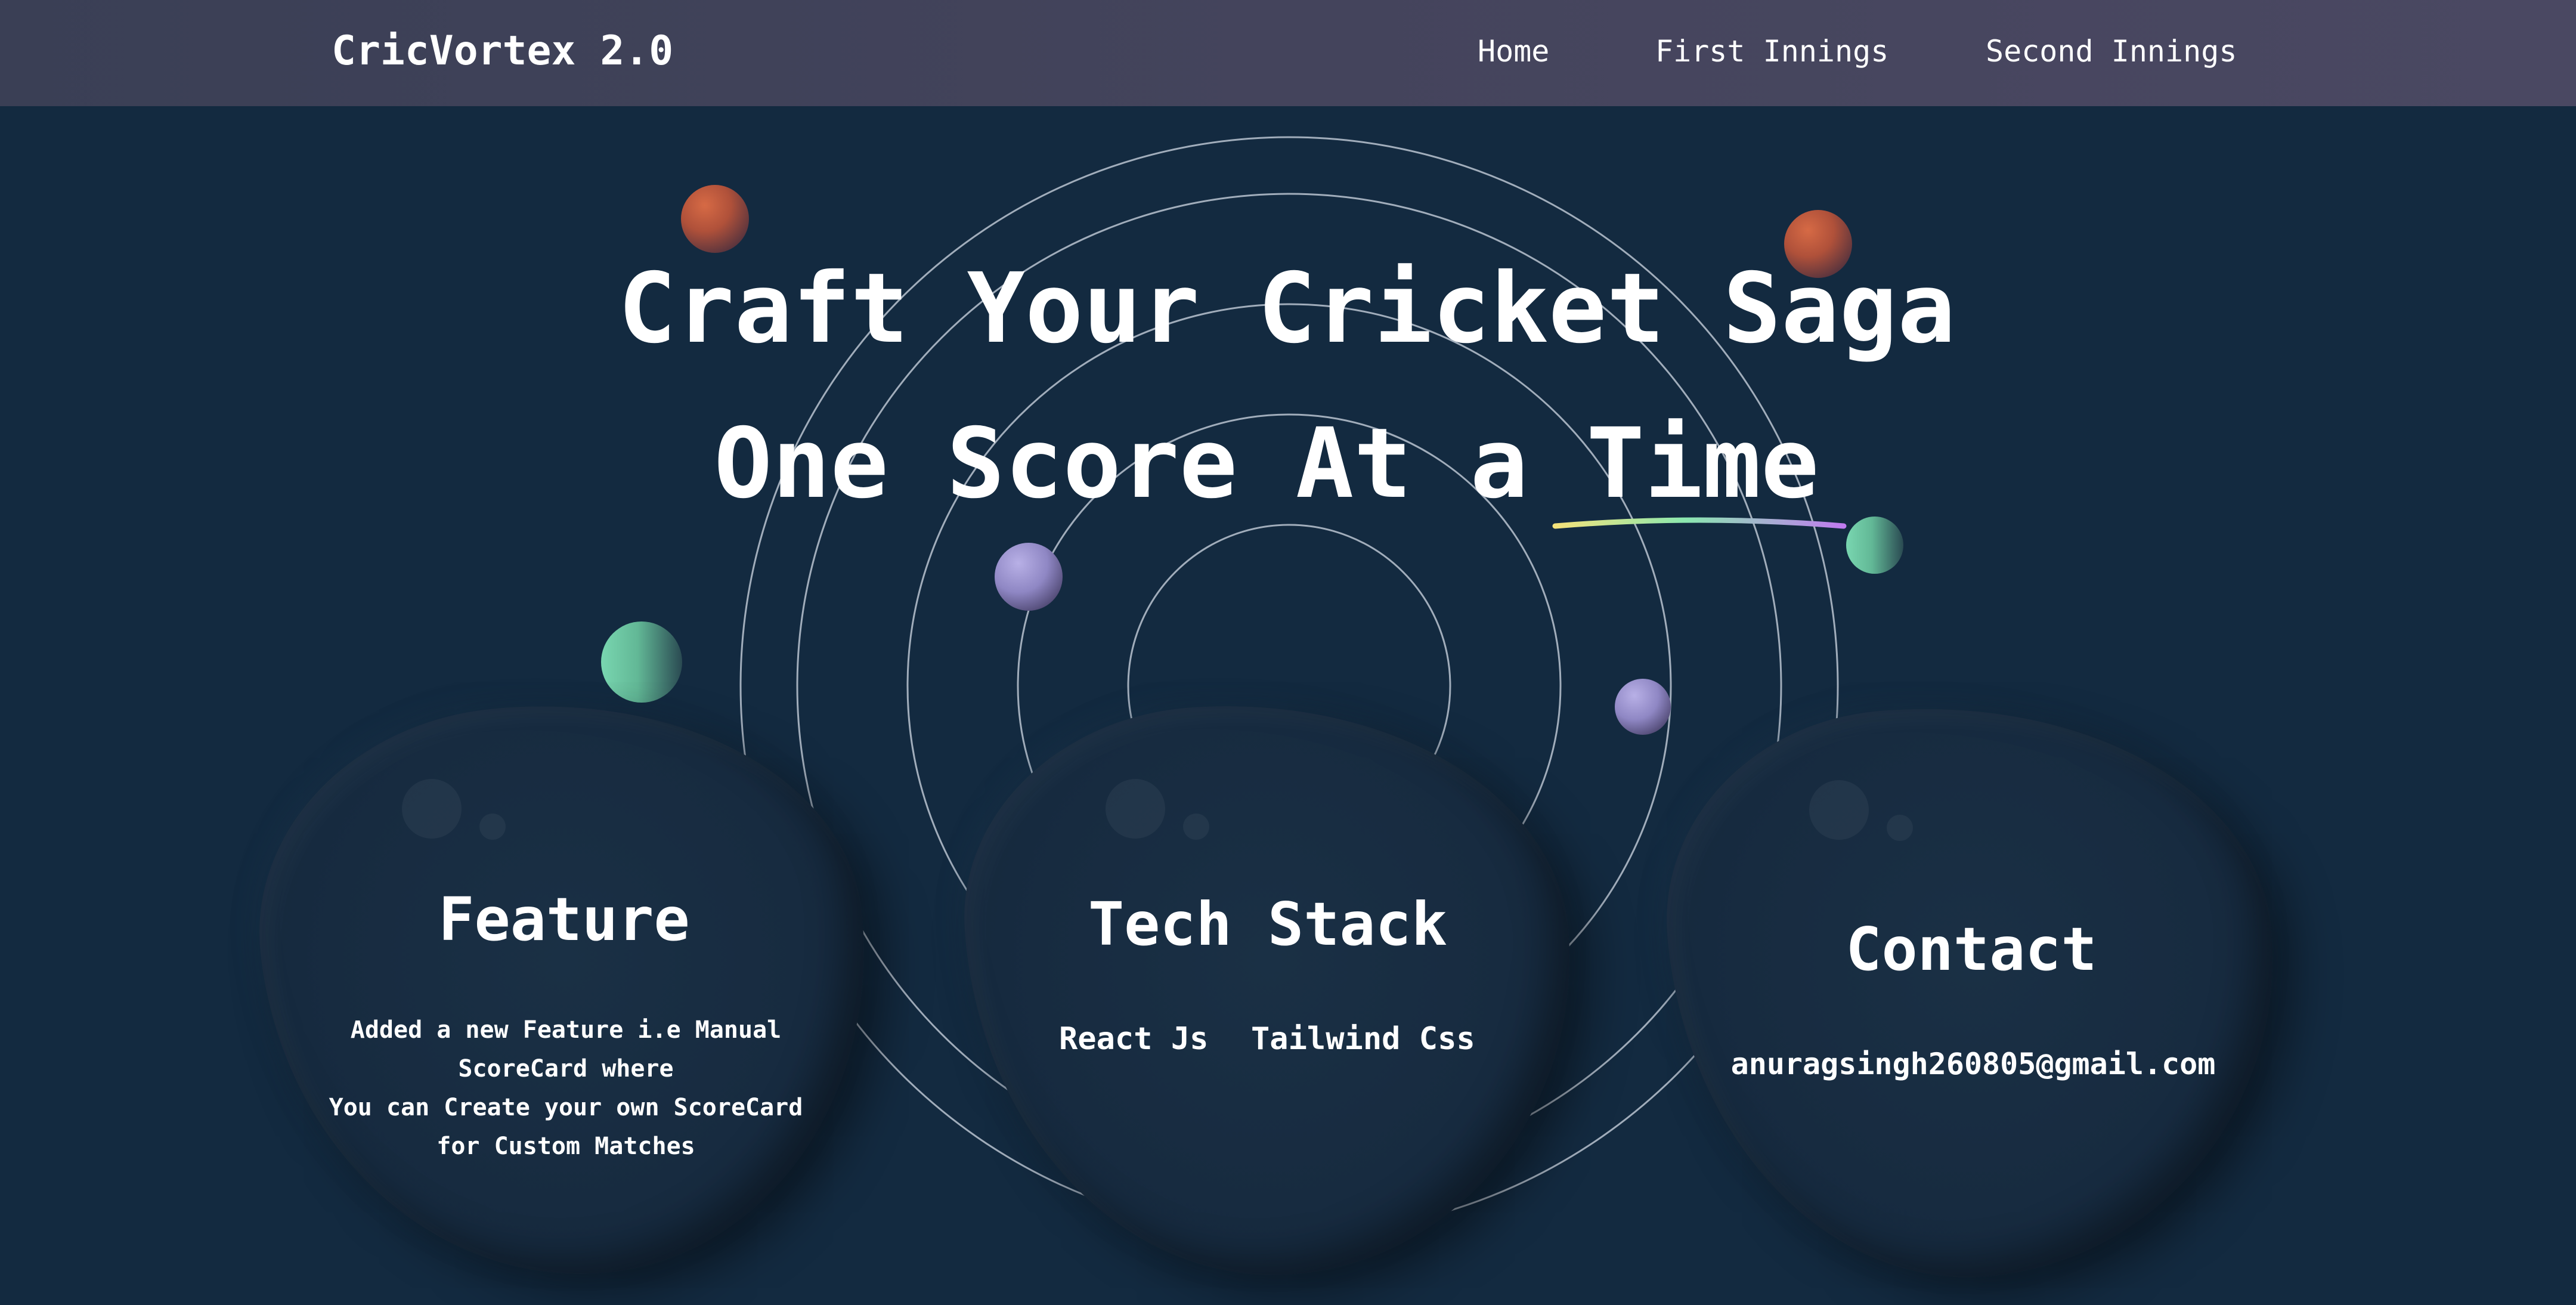 The image size is (2576, 1305). What do you see at coordinates (1971, 949) in the screenshot?
I see `contact-card-title: Contact` at bounding box center [1971, 949].